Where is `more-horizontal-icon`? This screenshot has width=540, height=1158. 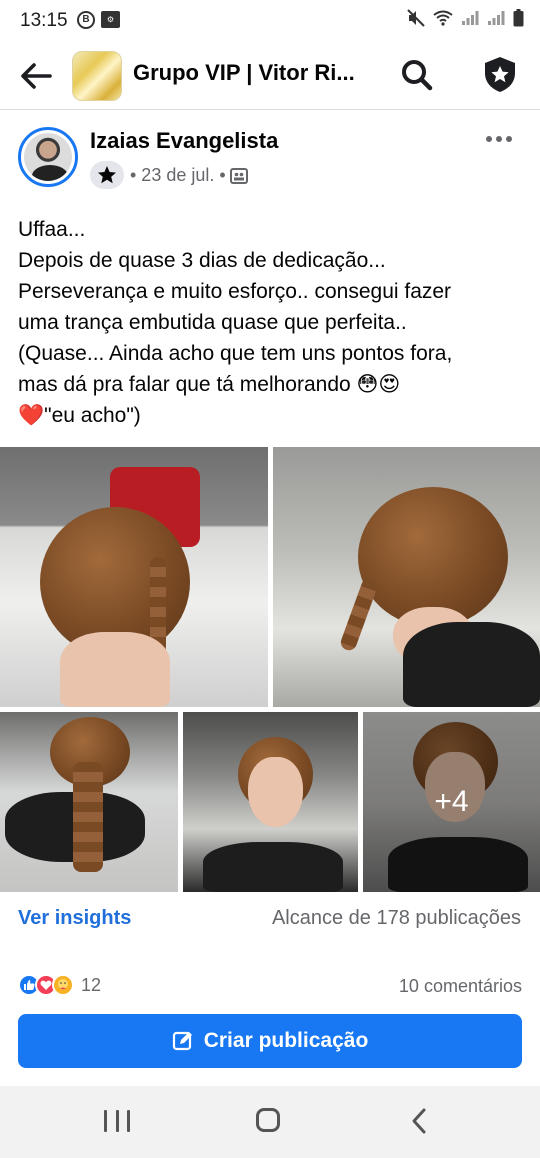 more-horizontal-icon is located at coordinates (499, 139).